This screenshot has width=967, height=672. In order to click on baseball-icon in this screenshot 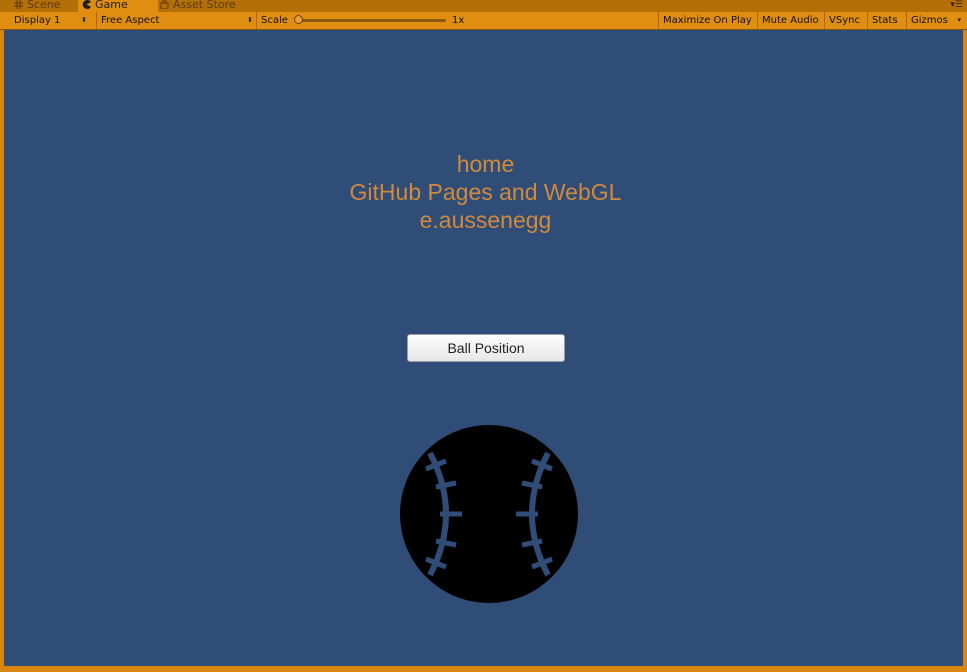, I will do `click(489, 514)`.